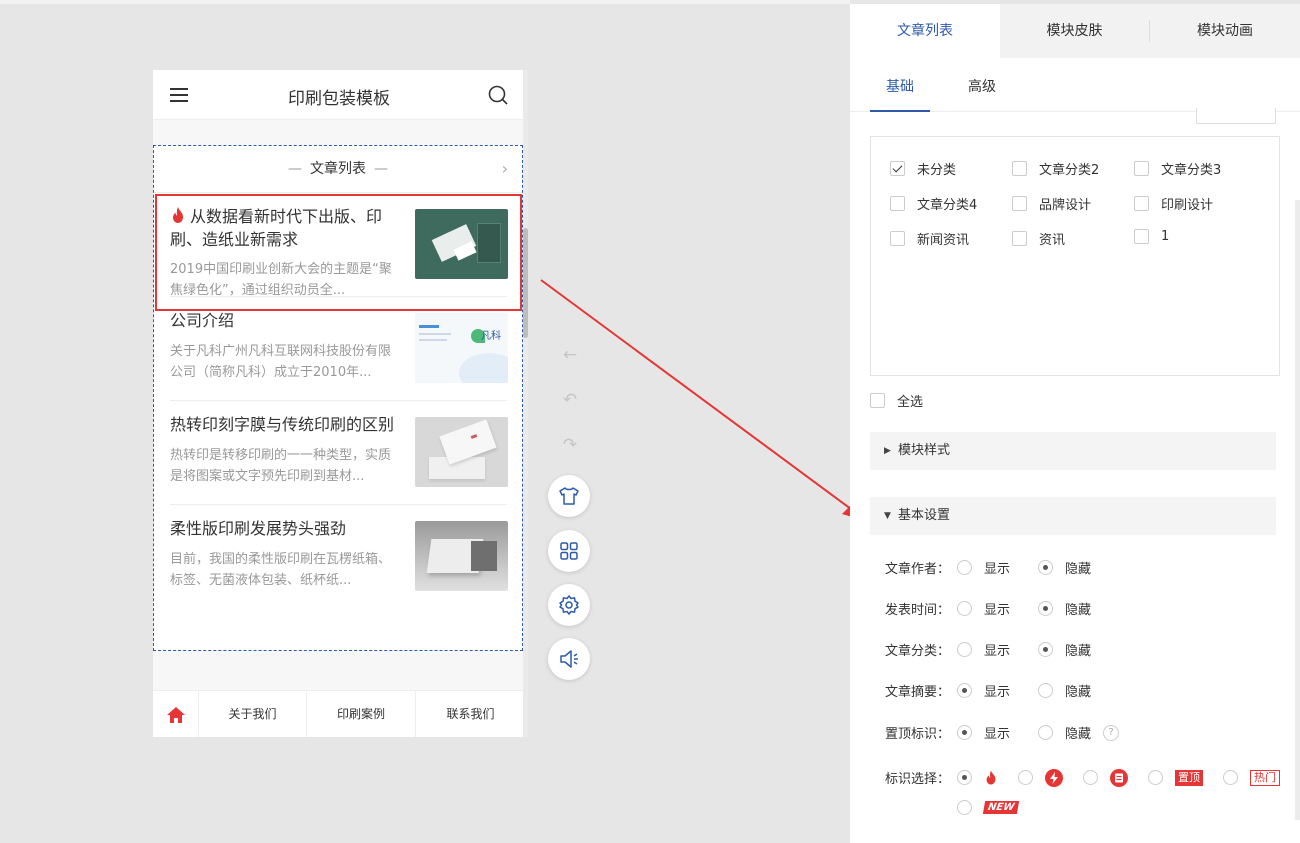 The width and height of the screenshot is (1300, 843). Describe the element at coordinates (925, 31) in the screenshot. I see `tab-article-list: 文章列表` at that location.